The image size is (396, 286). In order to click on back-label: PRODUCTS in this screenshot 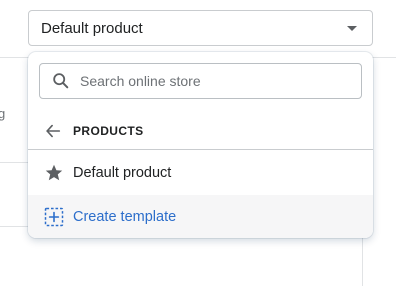, I will do `click(108, 130)`.